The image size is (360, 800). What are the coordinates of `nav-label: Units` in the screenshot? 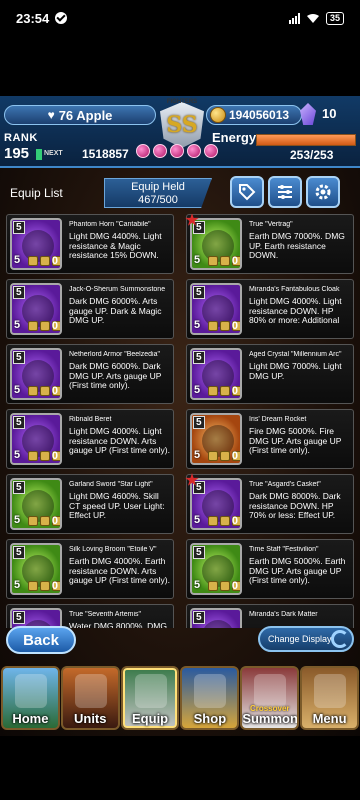 It's located at (90, 718).